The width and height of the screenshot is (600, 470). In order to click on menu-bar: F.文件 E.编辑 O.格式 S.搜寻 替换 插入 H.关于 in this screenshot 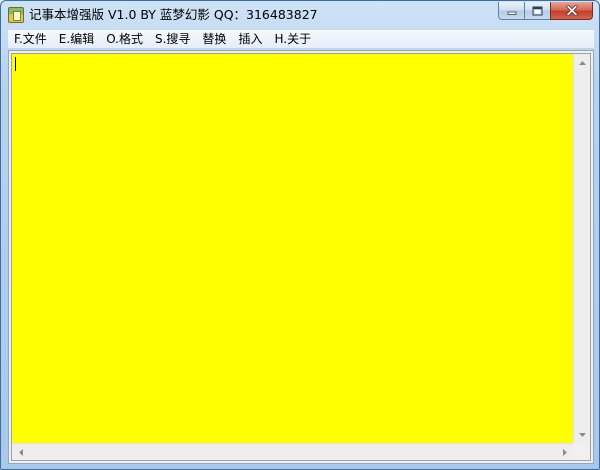, I will do `click(301, 39)`.